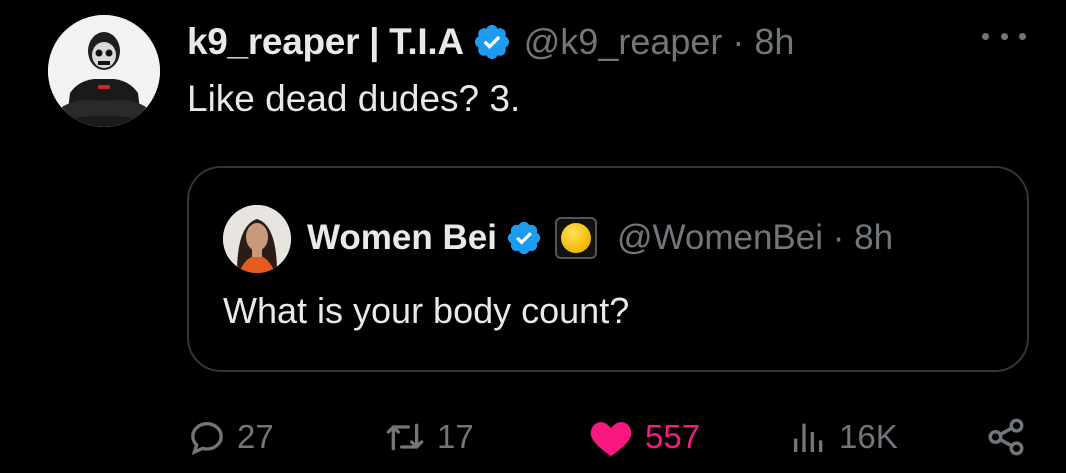  Describe the element at coordinates (1004, 36) in the screenshot. I see `more-icon` at that location.